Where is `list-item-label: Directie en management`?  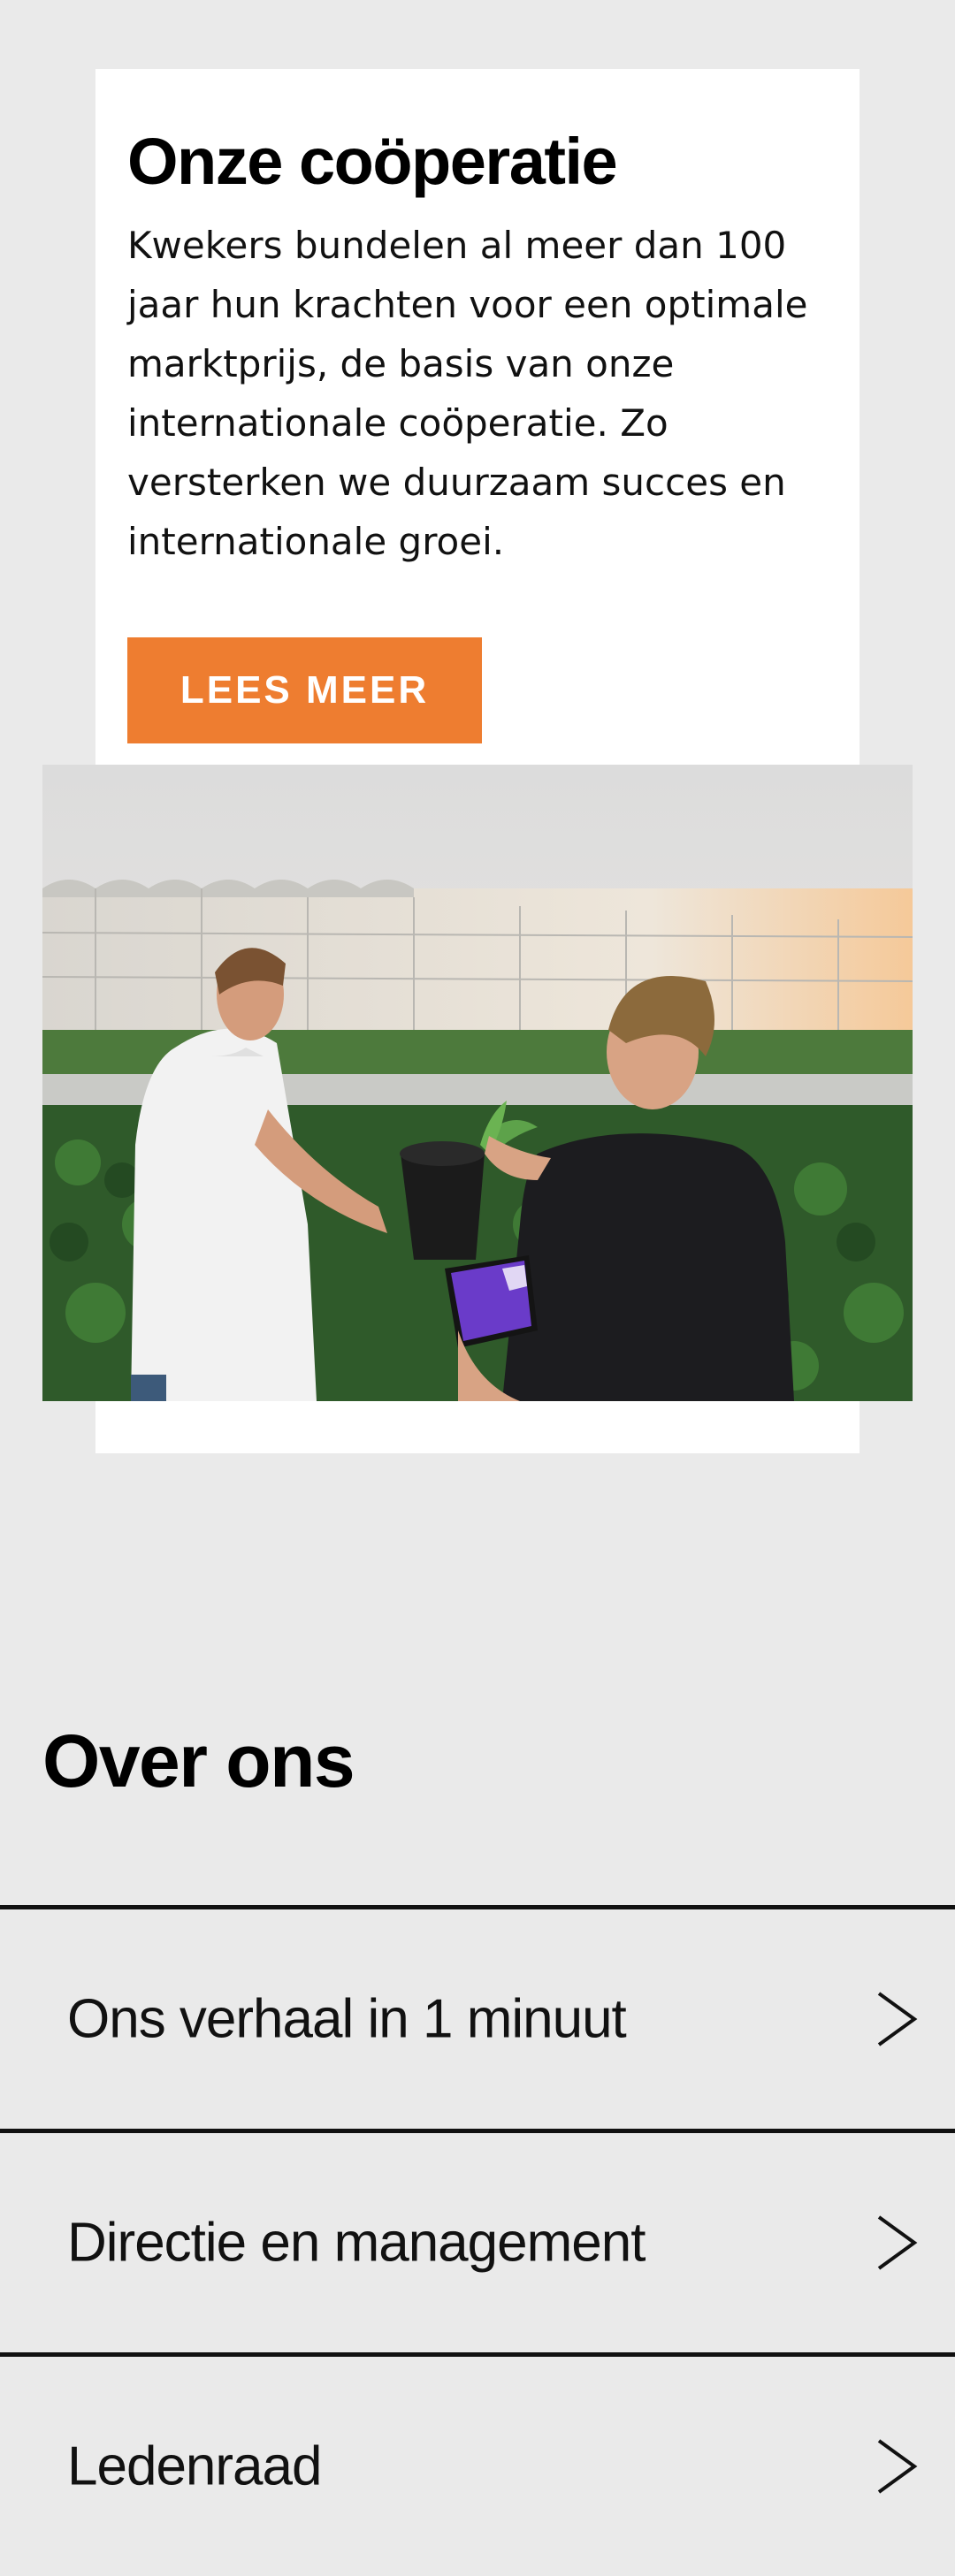
list-item-label: Directie en management is located at coordinates (357, 2243).